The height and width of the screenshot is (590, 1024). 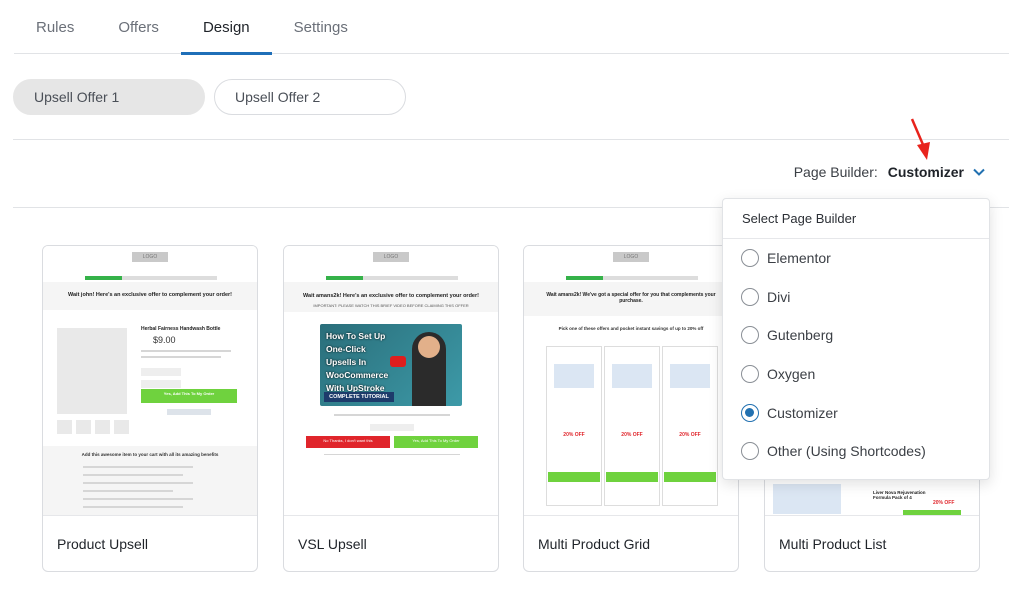 I want to click on dropdown-title: Select Page Builder, so click(x=856, y=219).